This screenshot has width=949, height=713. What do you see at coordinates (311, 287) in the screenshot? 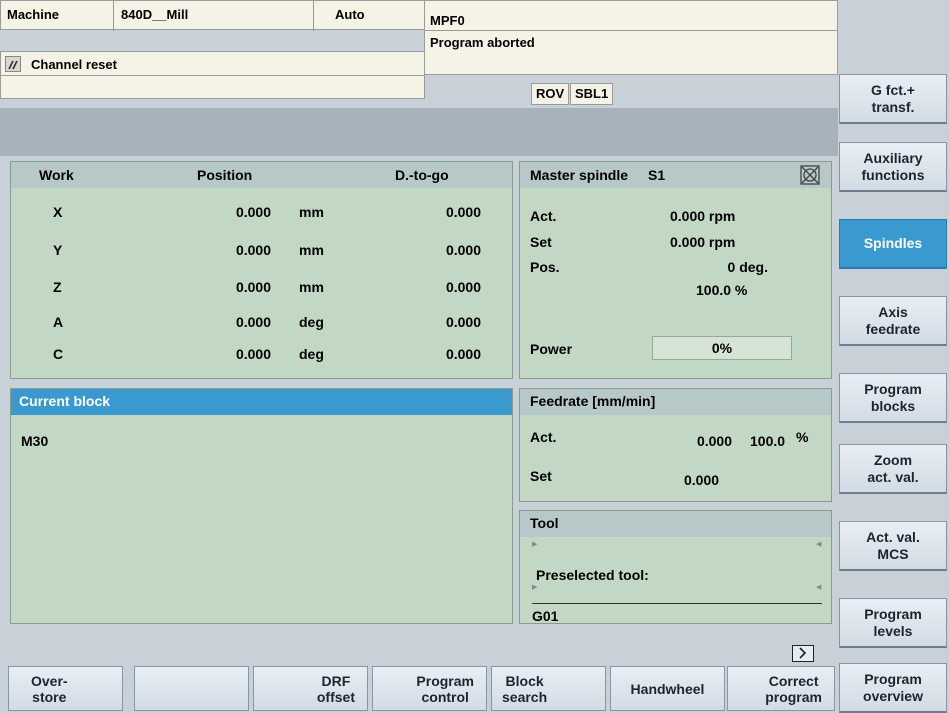
I see `axis-z-unit: mm` at bounding box center [311, 287].